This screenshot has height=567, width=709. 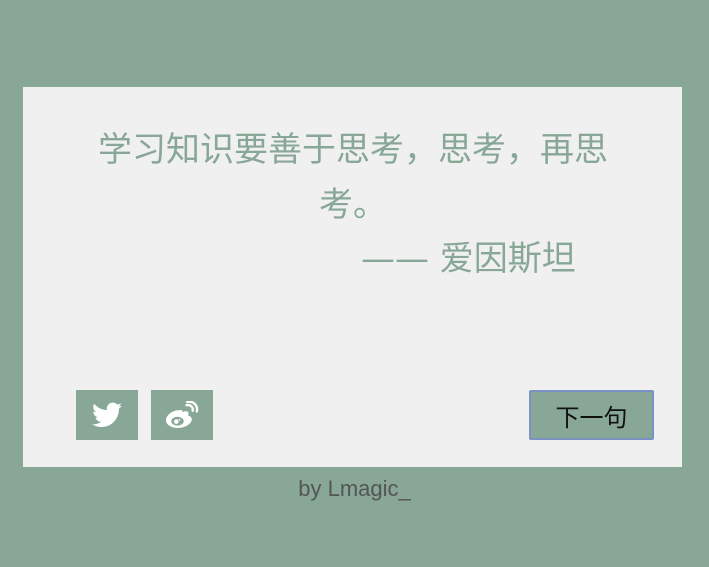 What do you see at coordinates (591, 415) in the screenshot?
I see `next-quote-button: 下一句` at bounding box center [591, 415].